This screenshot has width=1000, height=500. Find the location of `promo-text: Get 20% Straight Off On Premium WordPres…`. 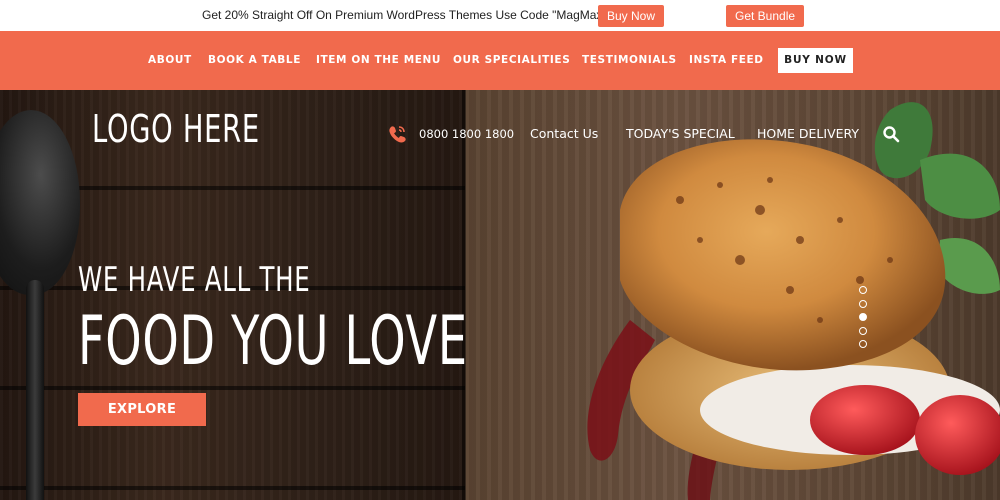

promo-text: Get 20% Straight Off On Premium WordPres… is located at coordinates (416, 15).